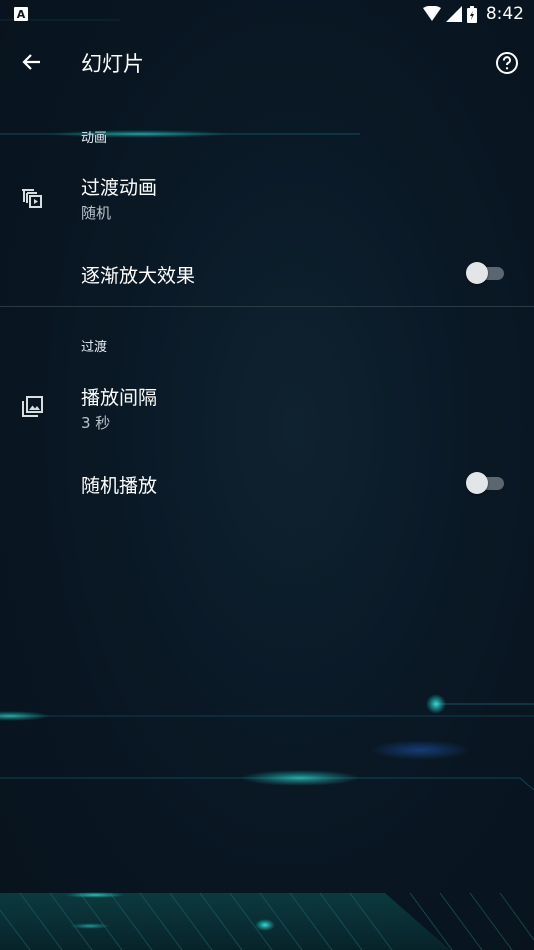  Describe the element at coordinates (94, 347) in the screenshot. I see `section-header-transition: 过渡` at that location.